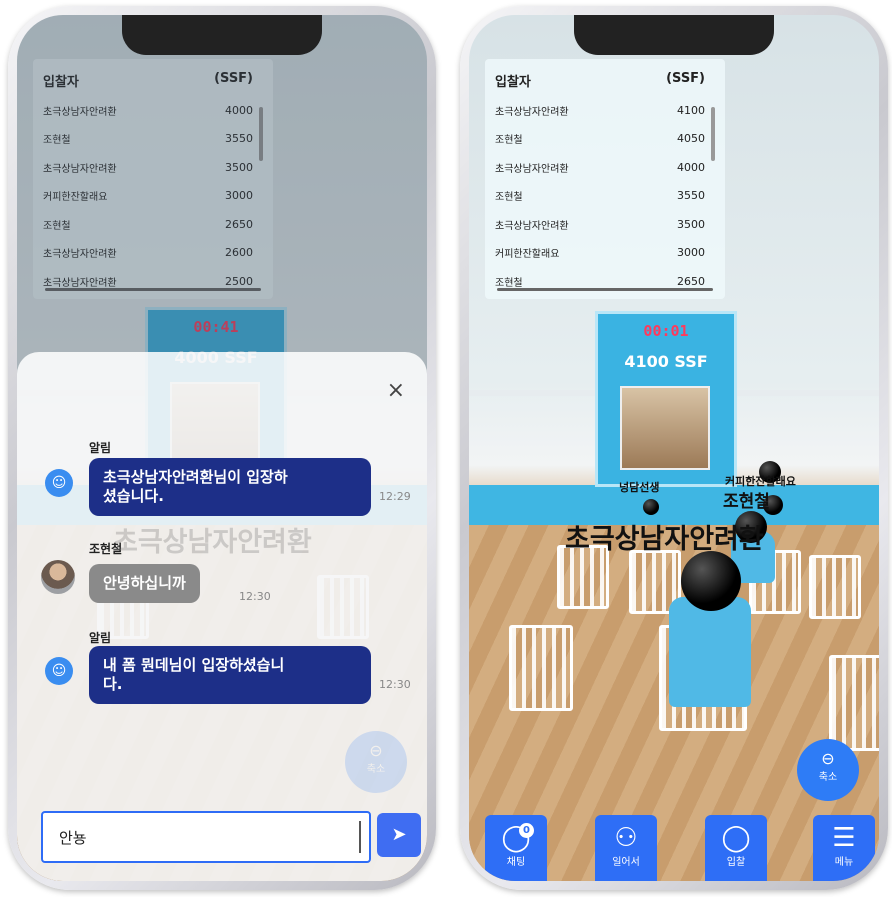  I want to click on bid-list-header: 입찰자 (SSF), so click(605, 77).